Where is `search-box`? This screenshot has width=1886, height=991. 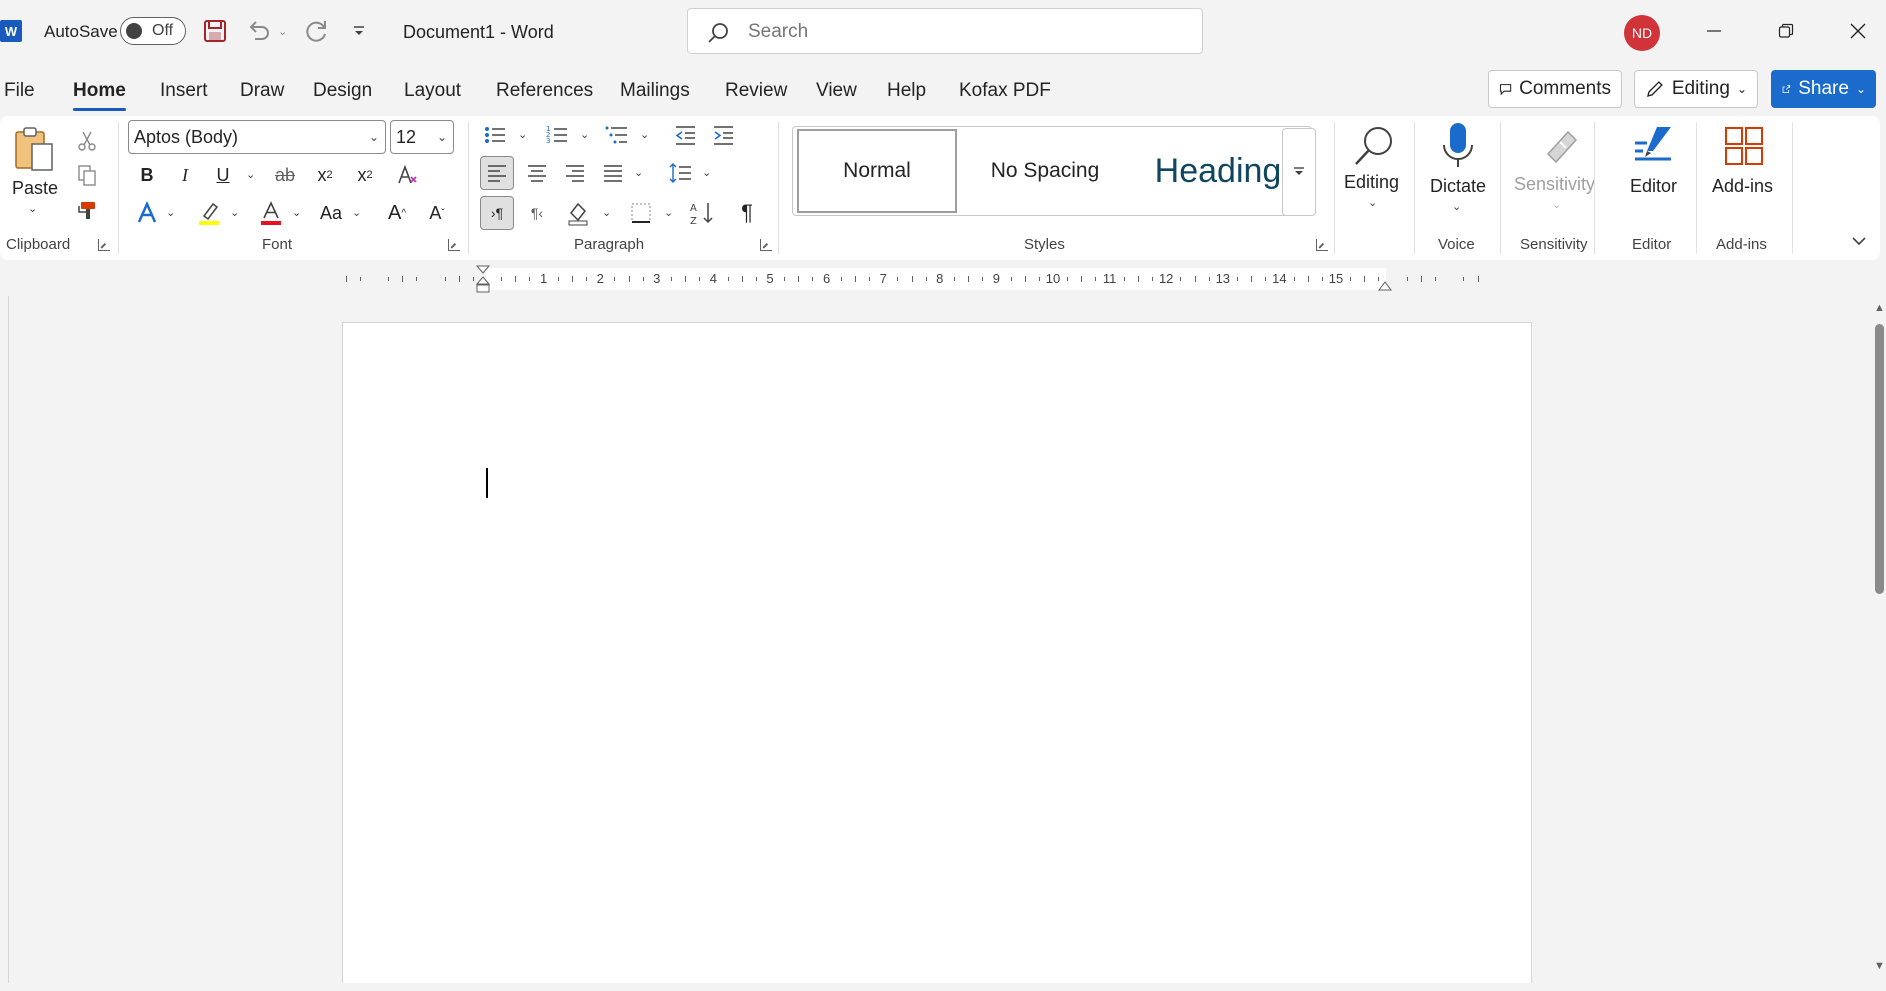 search-box is located at coordinates (945, 31).